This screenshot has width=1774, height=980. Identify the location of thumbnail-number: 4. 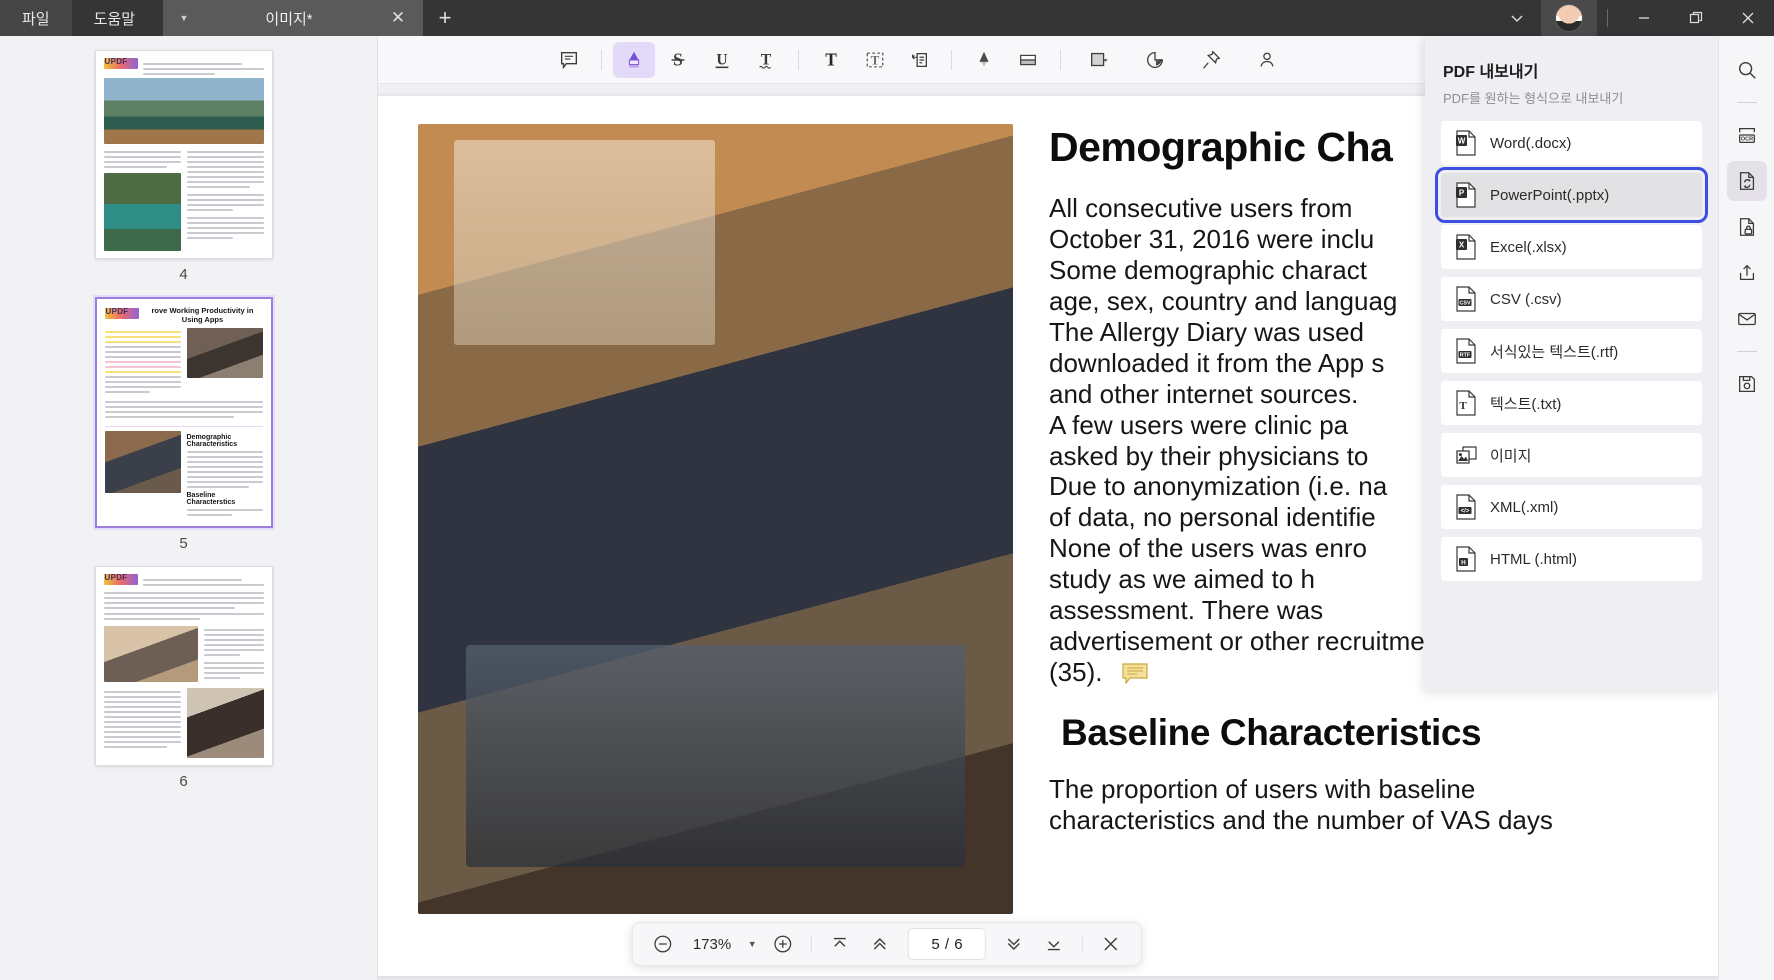
(183, 274).